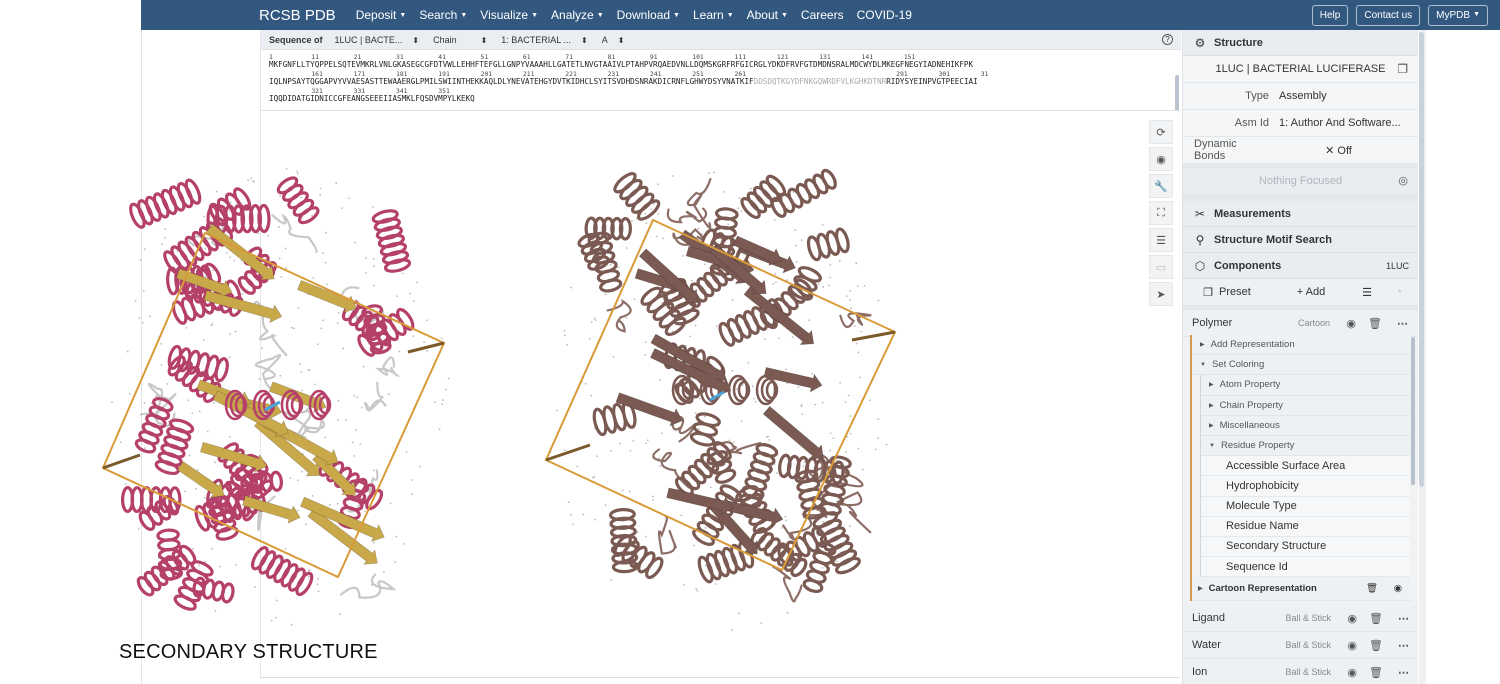 The image size is (1500, 684). What do you see at coordinates (1301, 589) in the screenshot?
I see `cartoon-representation-item: ▶ Cartoon Representation 🗑 ◉` at bounding box center [1301, 589].